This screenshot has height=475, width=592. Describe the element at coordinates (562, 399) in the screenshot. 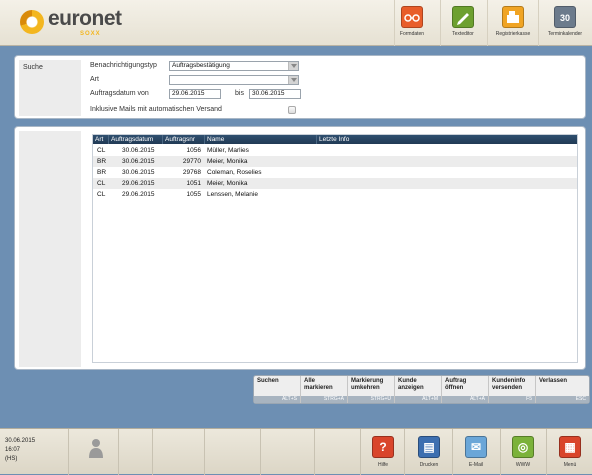

I see `fkey-shortcut: ESC` at that location.